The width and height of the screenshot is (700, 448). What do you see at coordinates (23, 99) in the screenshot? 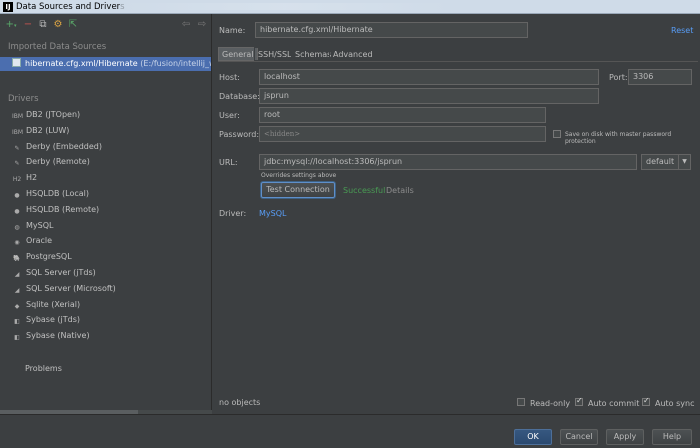
I see `drivers-header: Drivers` at bounding box center [23, 99].